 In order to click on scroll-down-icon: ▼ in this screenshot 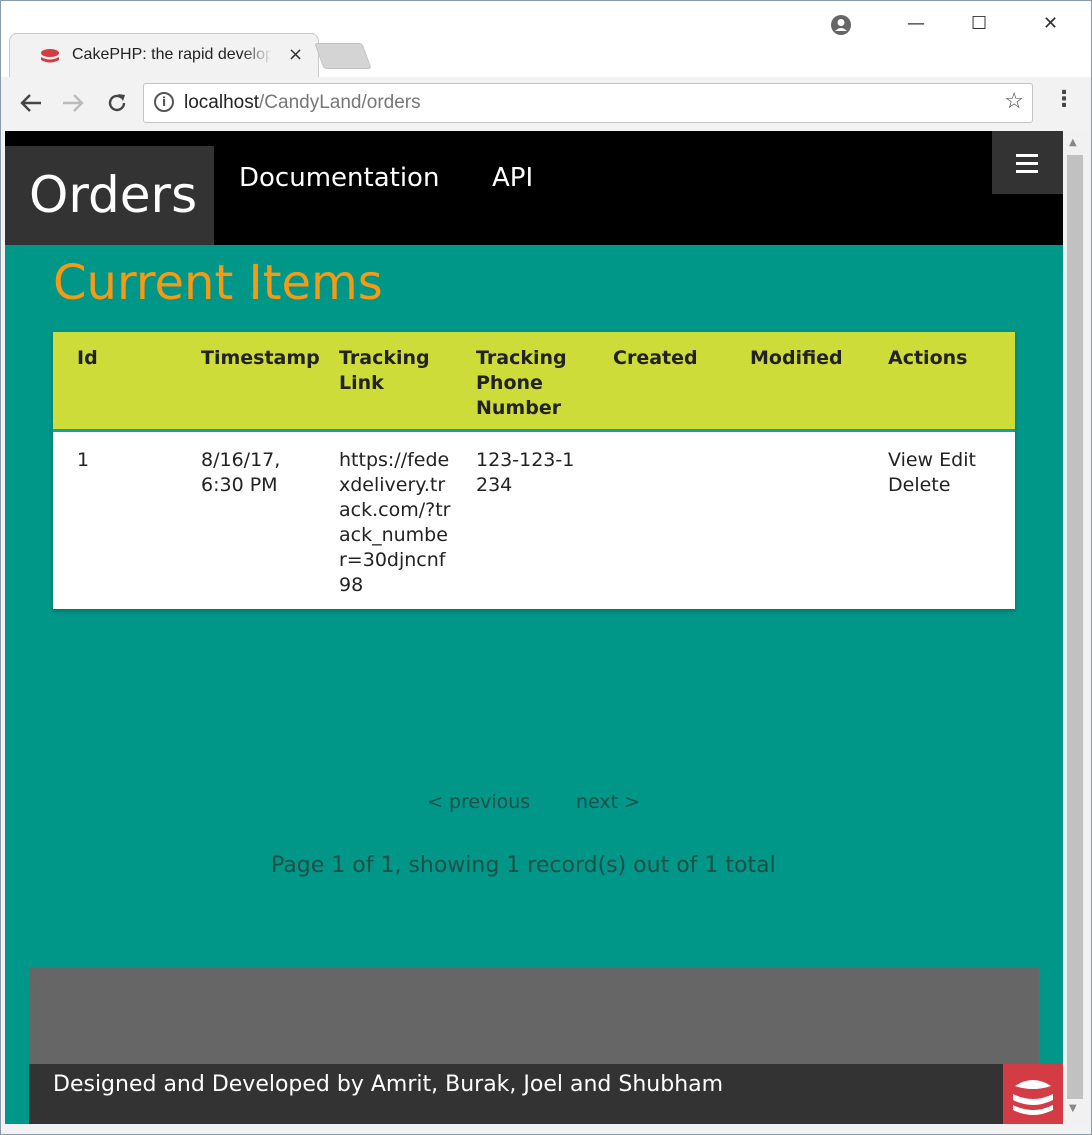, I will do `click(1073, 1108)`.